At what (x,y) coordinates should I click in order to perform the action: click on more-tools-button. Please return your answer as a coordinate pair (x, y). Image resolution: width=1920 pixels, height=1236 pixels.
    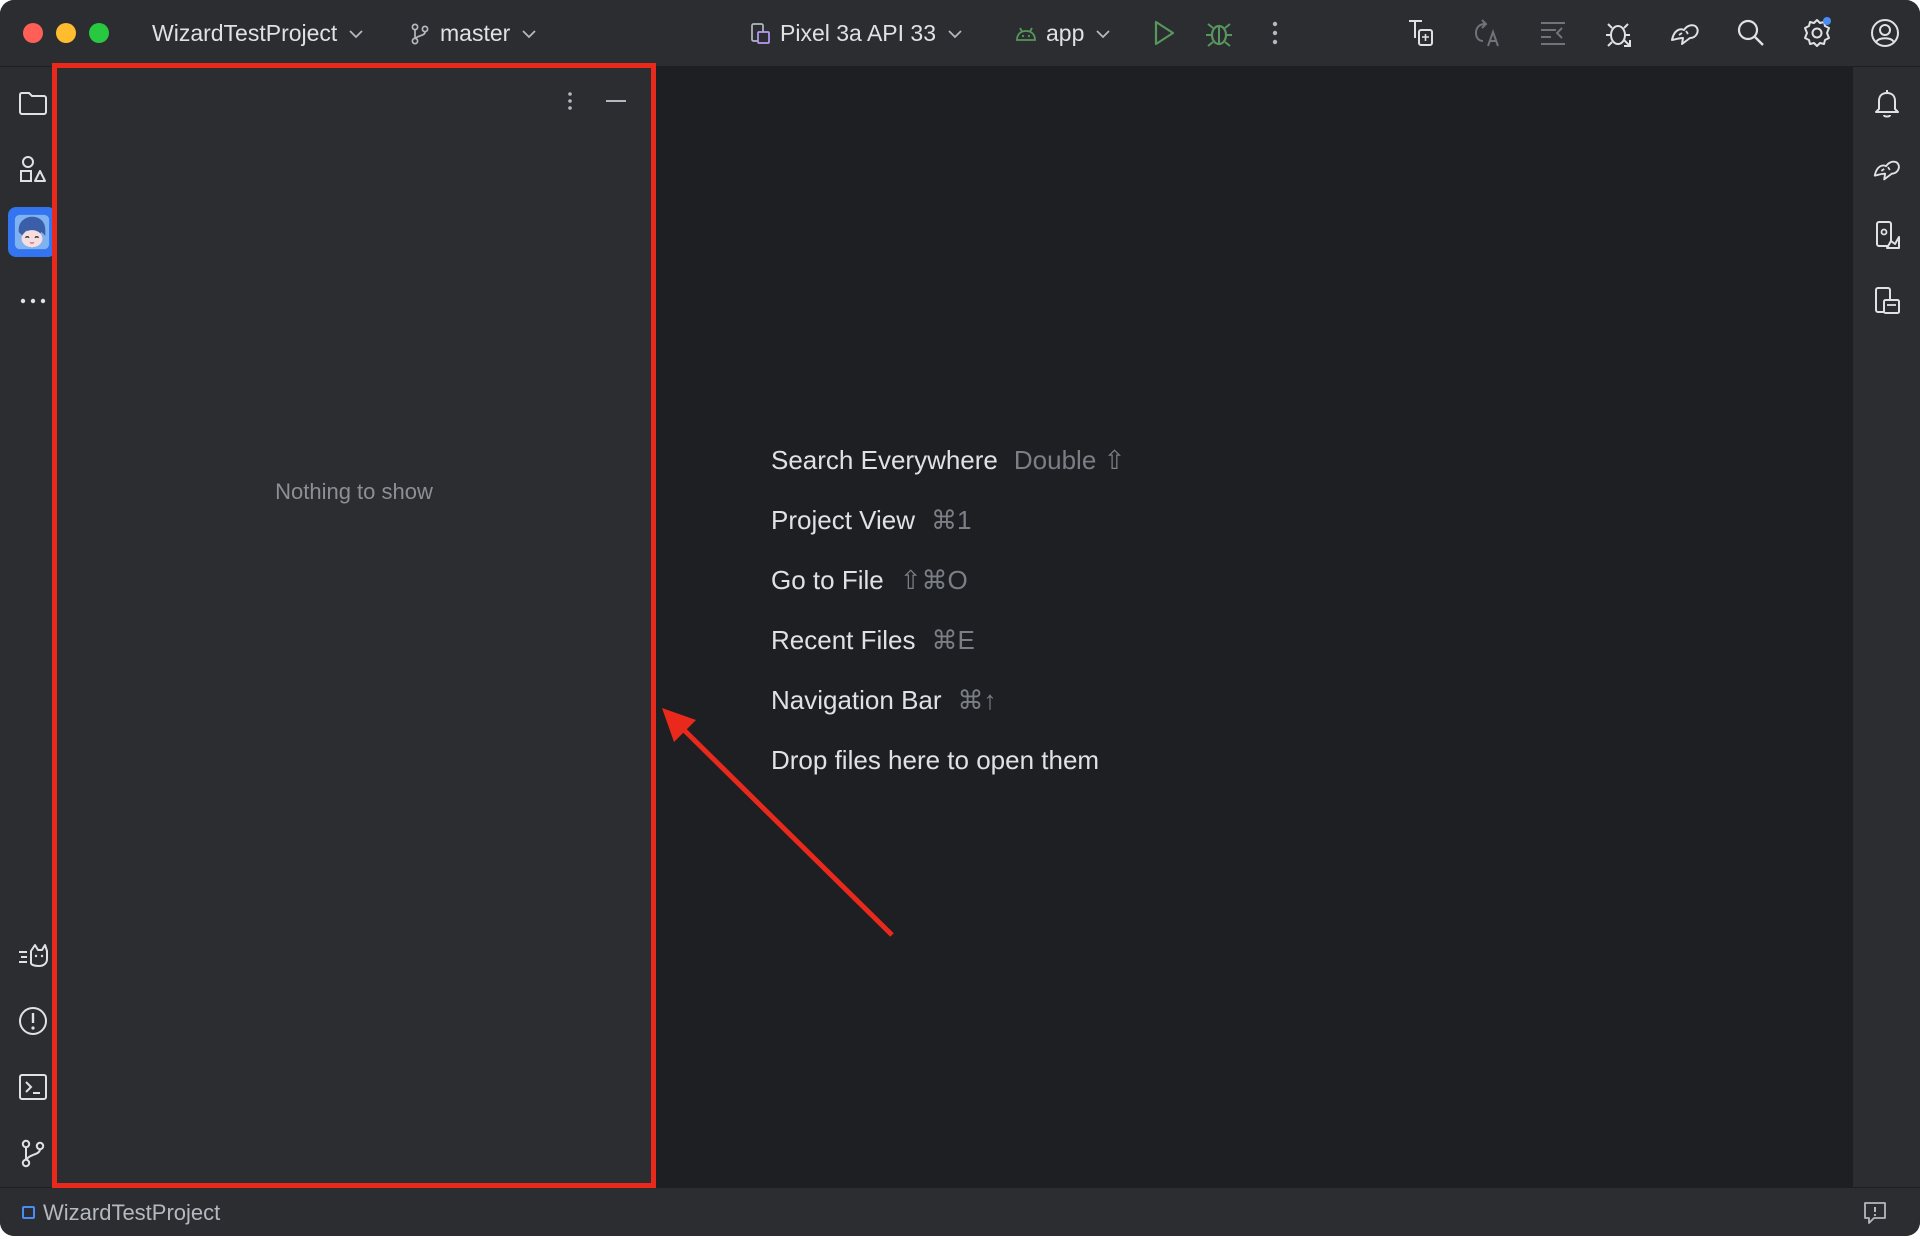
    Looking at the image, I should click on (33, 301).